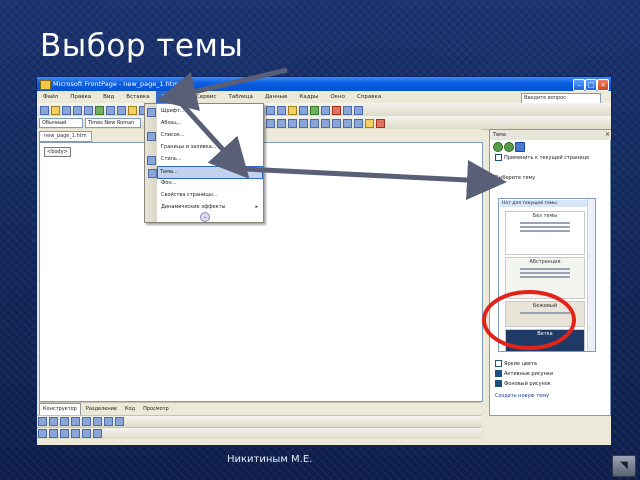 The height and width of the screenshot is (480, 640). What do you see at coordinates (545, 314) in the screenshot?
I see `theme-thumbnail-beige: Бежевый` at bounding box center [545, 314].